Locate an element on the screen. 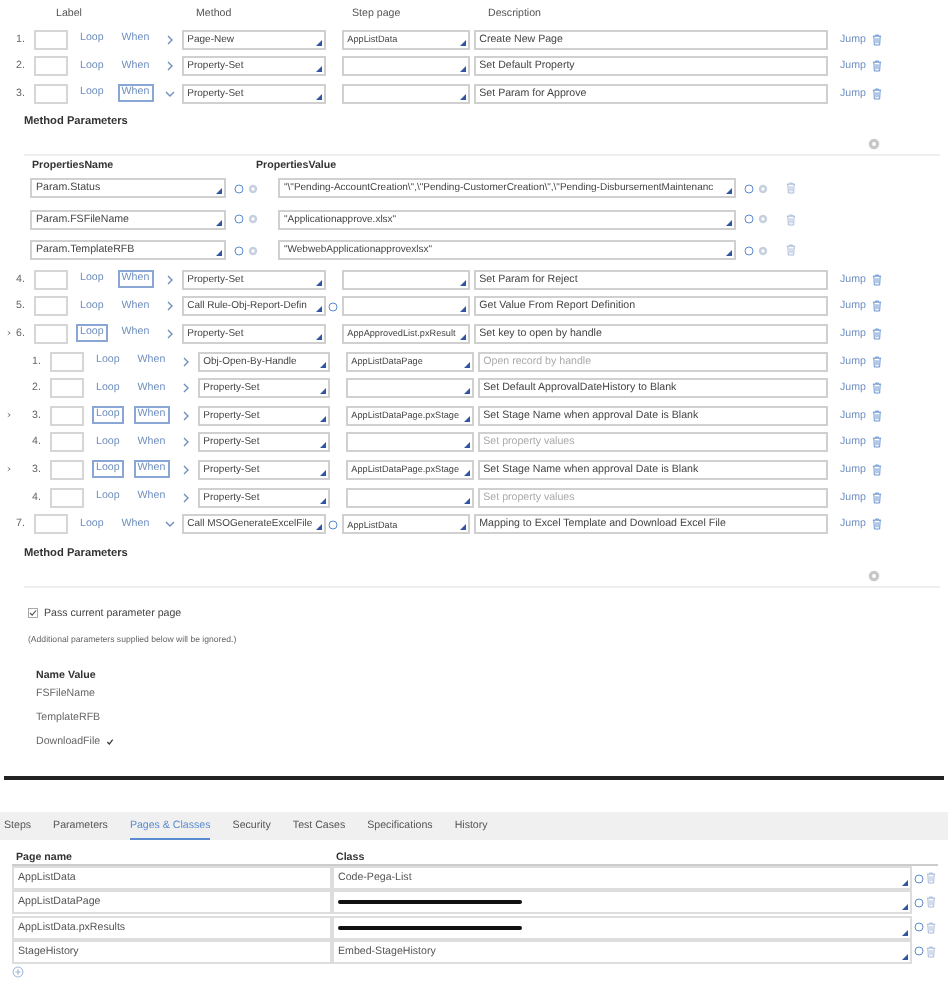  checkbox is located at coordinates (33, 613).